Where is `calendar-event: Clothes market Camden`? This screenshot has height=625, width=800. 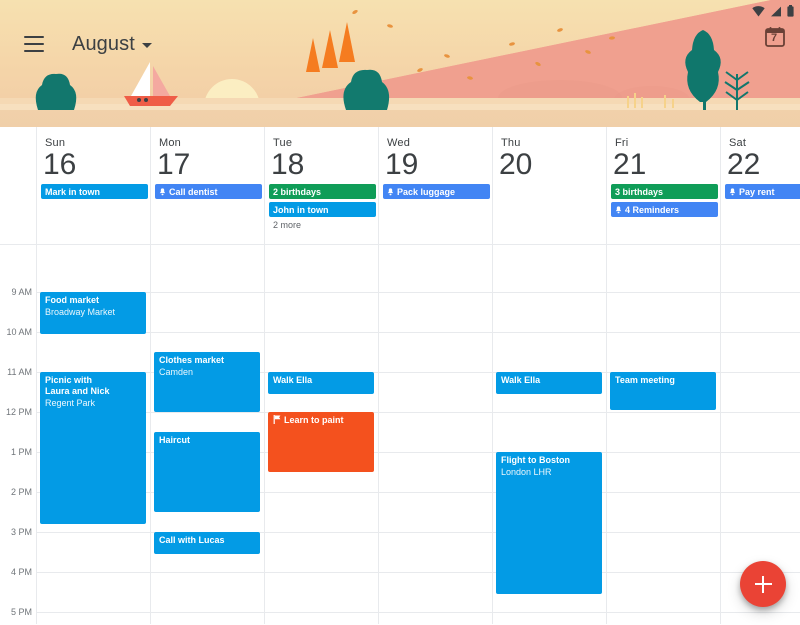 calendar-event: Clothes market Camden is located at coordinates (207, 382).